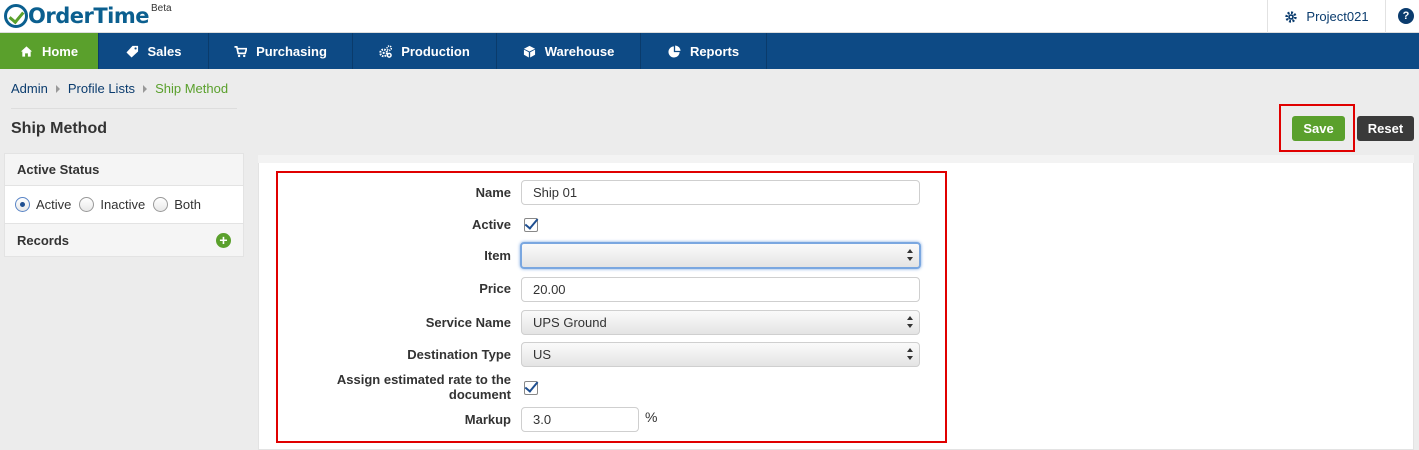  What do you see at coordinates (720, 255) in the screenshot?
I see `item-select` at bounding box center [720, 255].